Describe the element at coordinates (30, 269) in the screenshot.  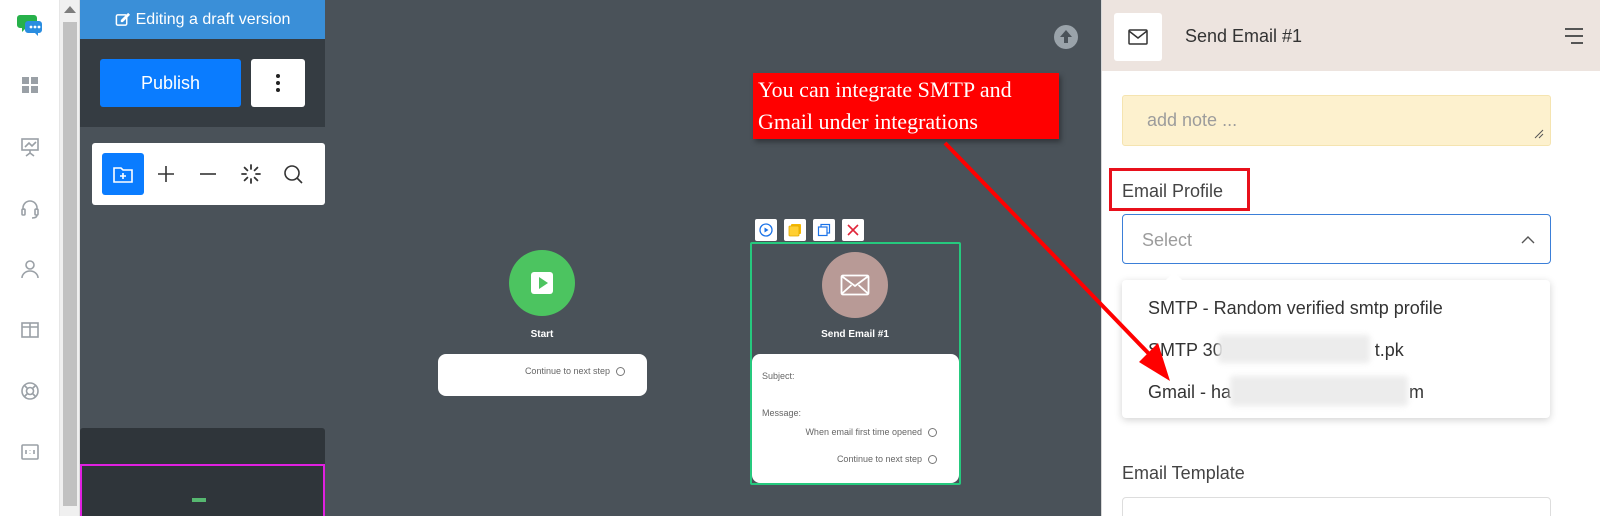
I see `user-icon` at that location.